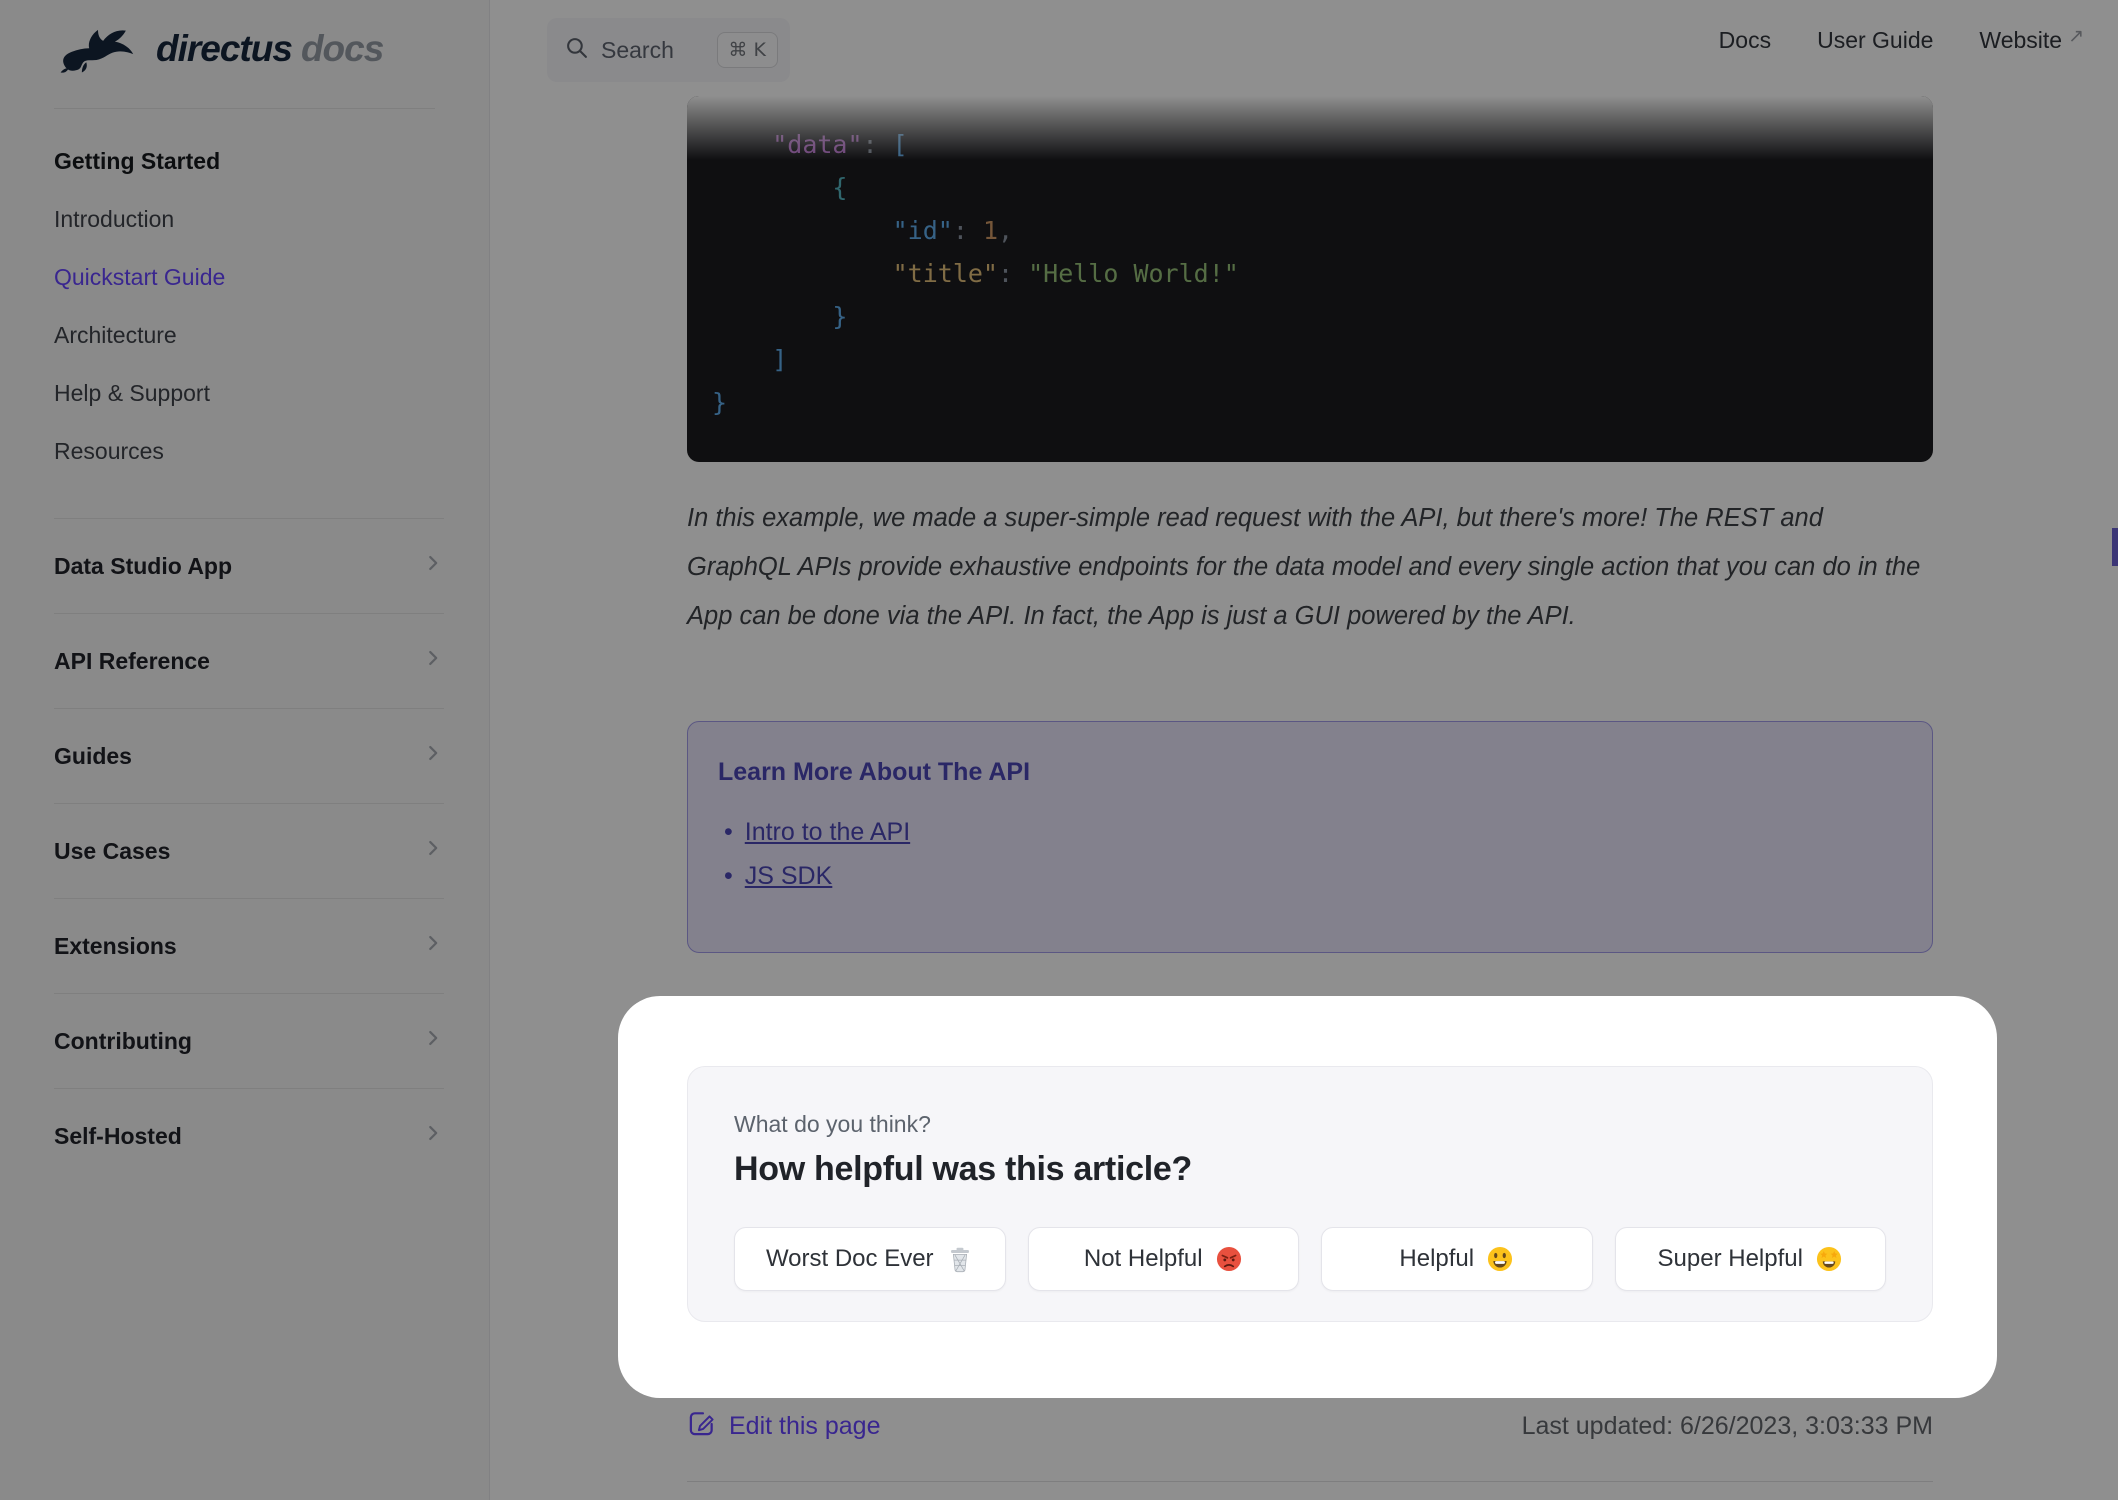  What do you see at coordinates (874, 772) in the screenshot?
I see `info-box-title: Learn More About The API` at bounding box center [874, 772].